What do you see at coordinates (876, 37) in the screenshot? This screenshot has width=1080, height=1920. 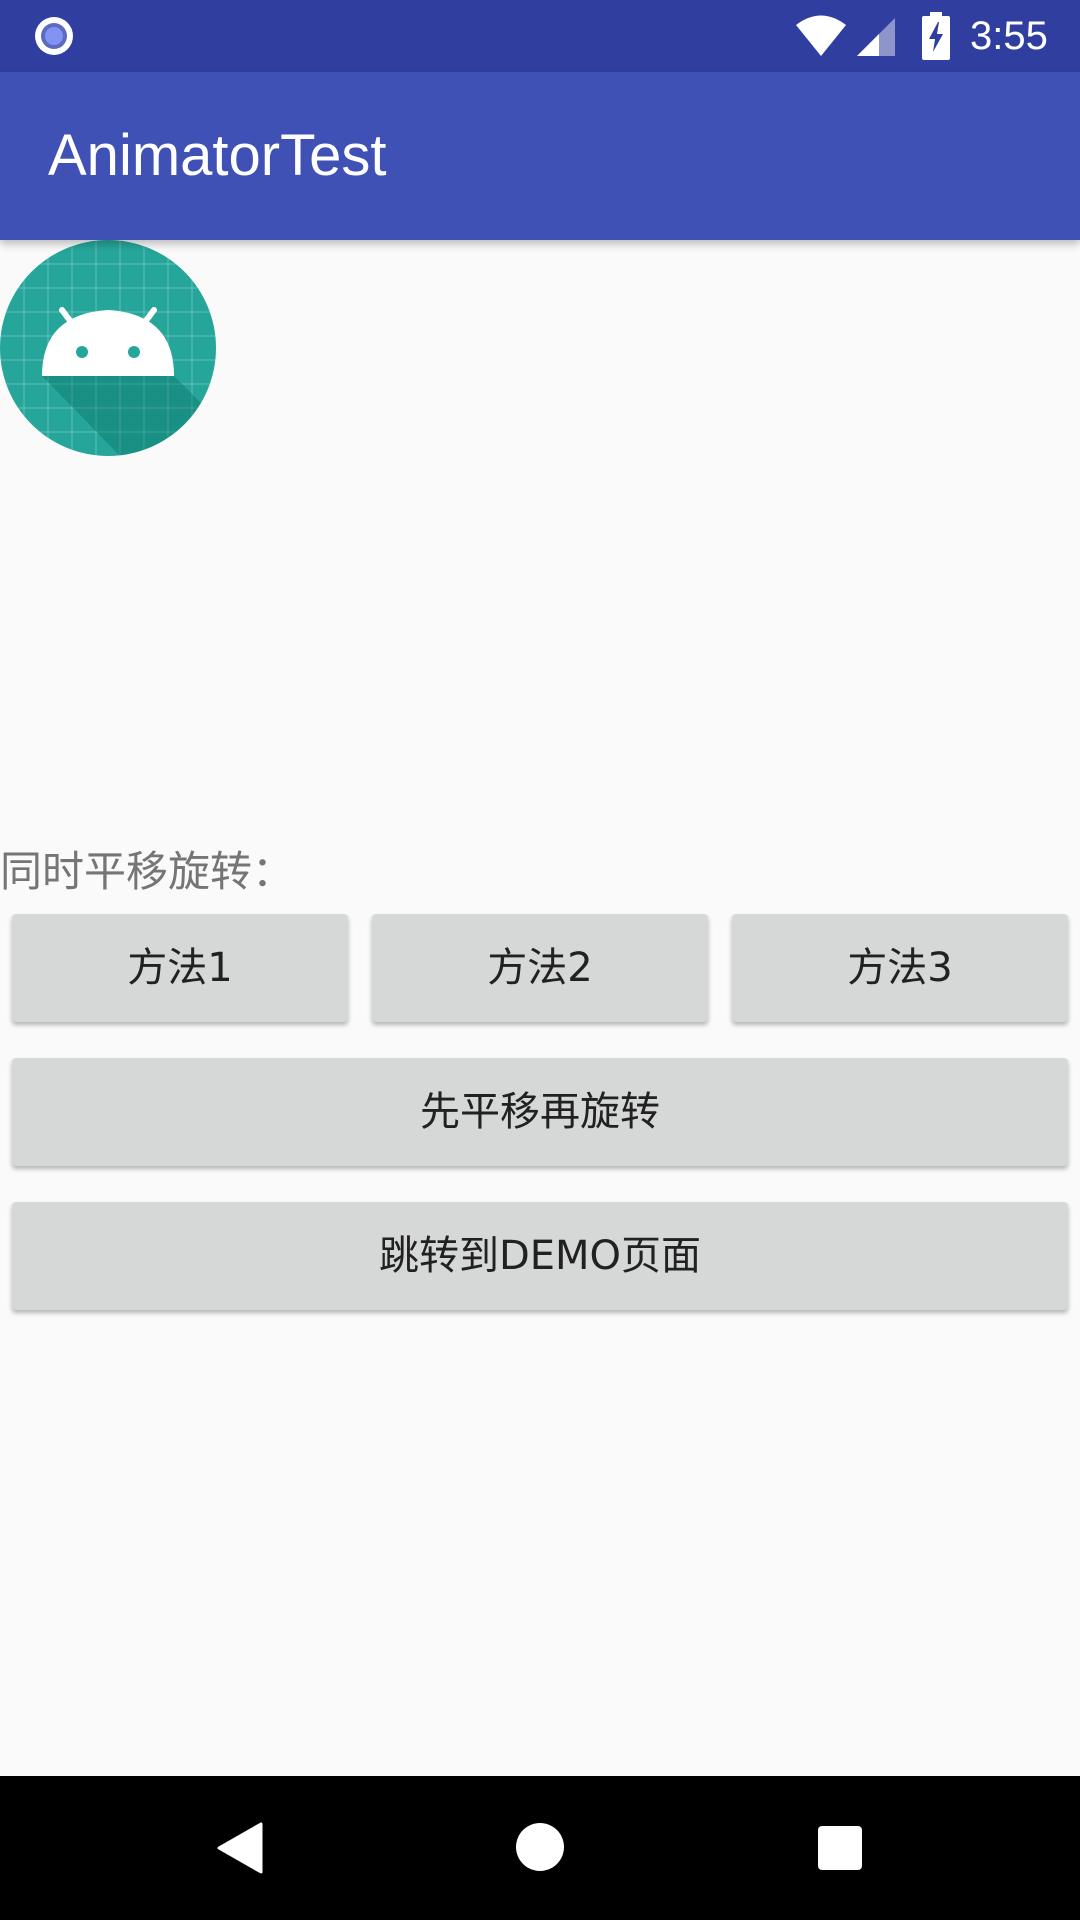 I see `cell-signal-icon` at bounding box center [876, 37].